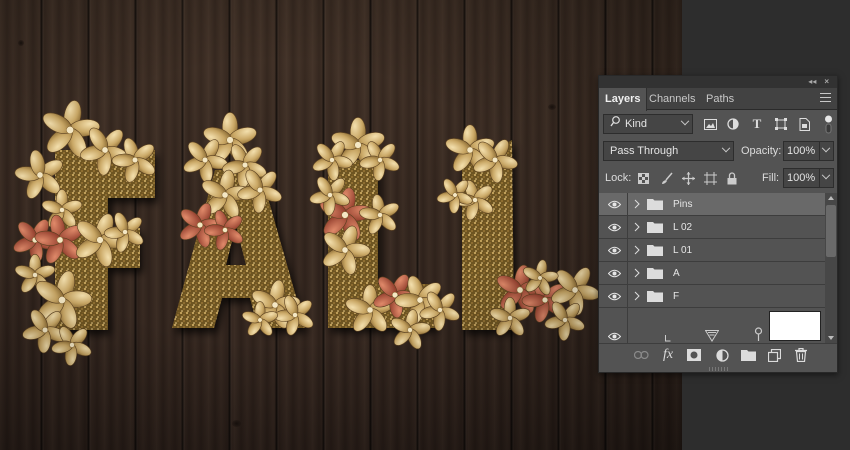 This screenshot has width=850, height=450. I want to click on lock-artboard-icon, so click(710, 178).